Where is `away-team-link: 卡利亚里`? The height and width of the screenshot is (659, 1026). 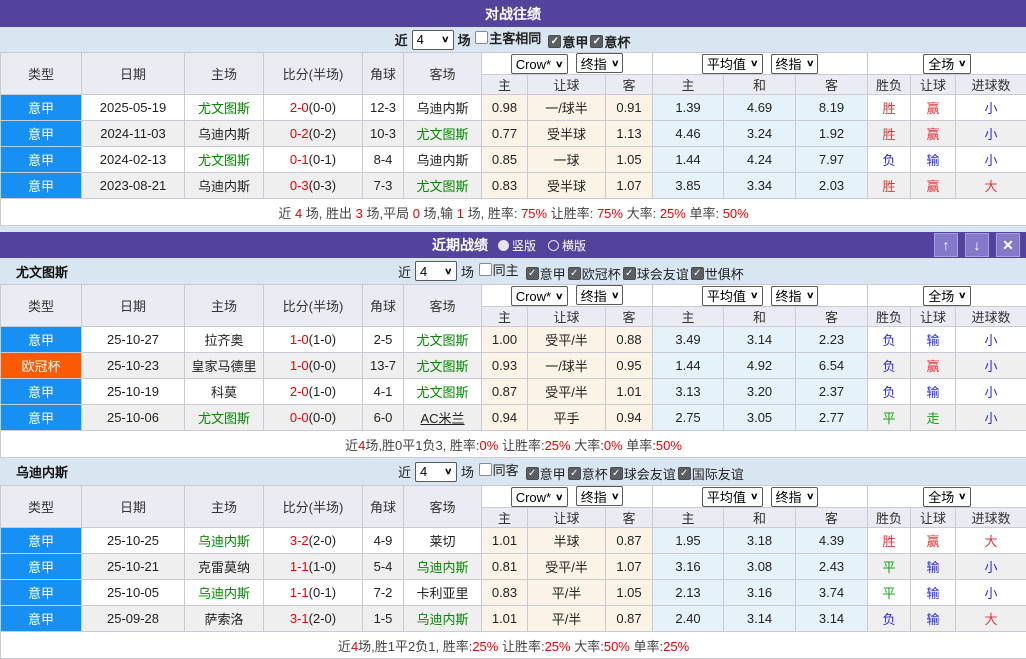
away-team-link: 卡利亚里 is located at coordinates (442, 593).